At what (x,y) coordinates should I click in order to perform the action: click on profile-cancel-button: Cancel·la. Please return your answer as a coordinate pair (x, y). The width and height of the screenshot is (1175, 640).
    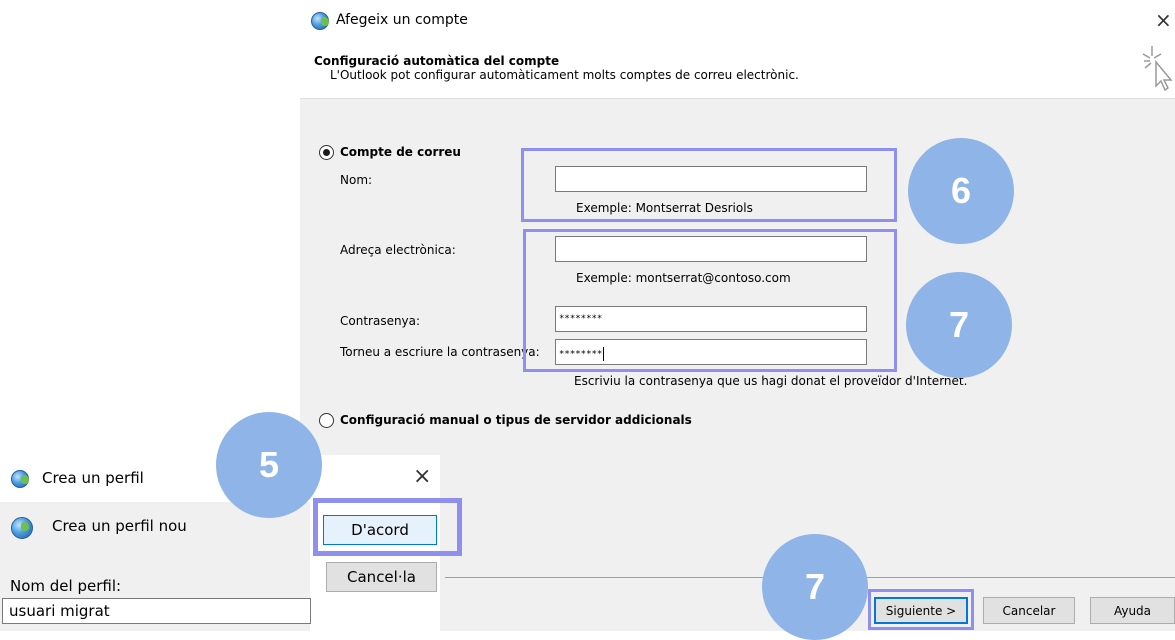
    Looking at the image, I should click on (381, 577).